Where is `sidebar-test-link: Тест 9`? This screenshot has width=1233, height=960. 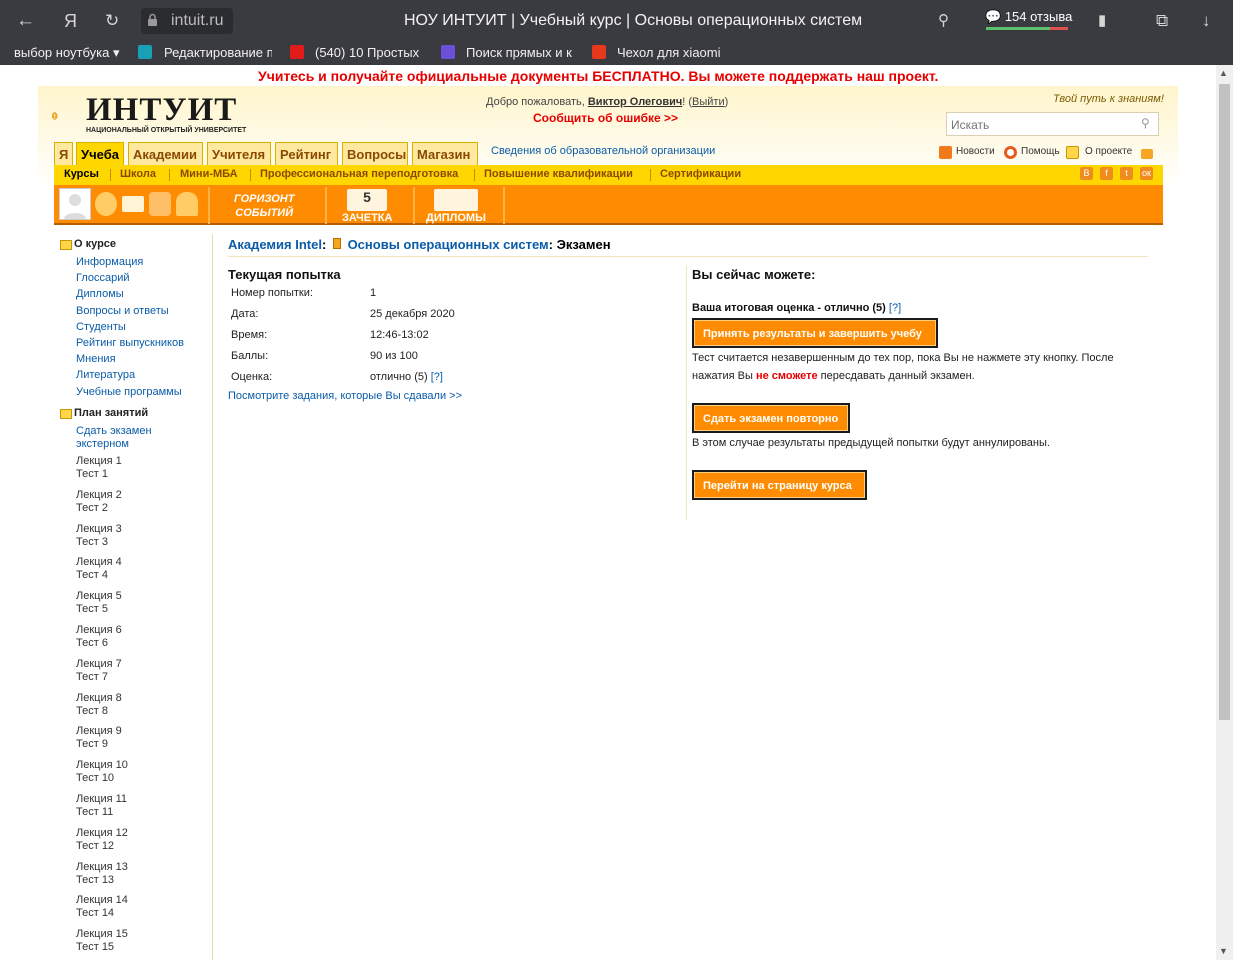 sidebar-test-link: Тест 9 is located at coordinates (92, 744).